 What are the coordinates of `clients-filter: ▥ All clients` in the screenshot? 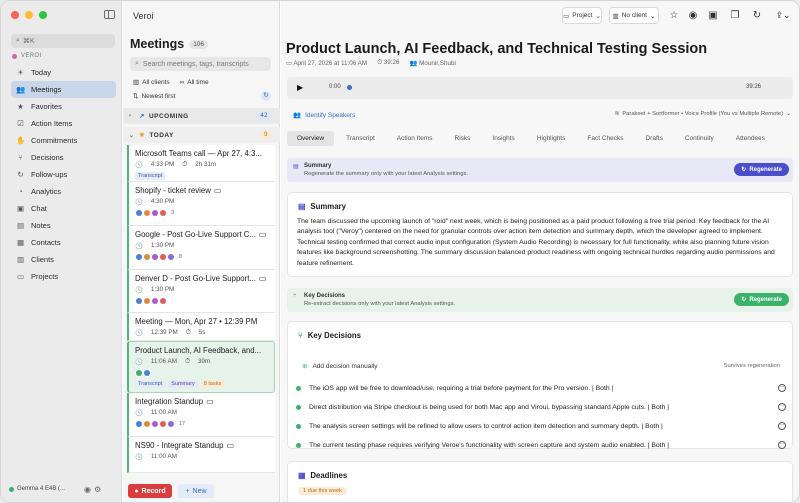 It's located at (151, 82).